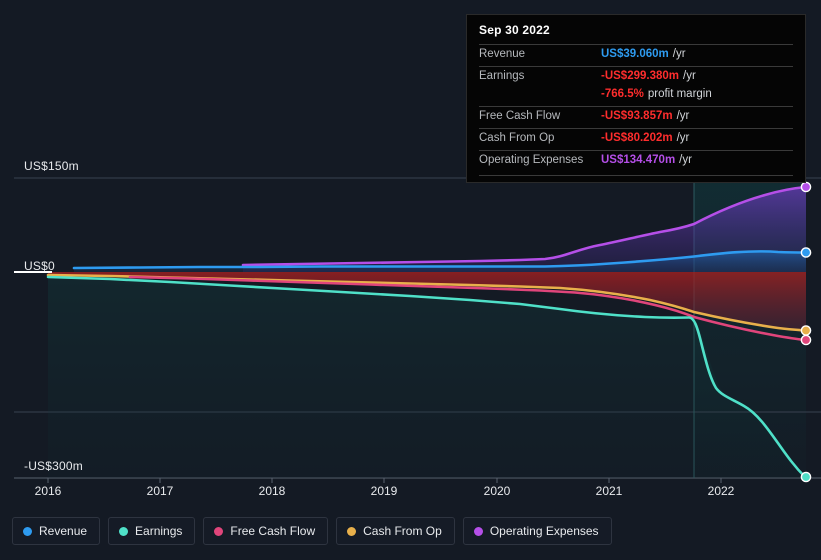  I want to click on legend-label-free-cash-flow: Free Cash Flow, so click(273, 531).